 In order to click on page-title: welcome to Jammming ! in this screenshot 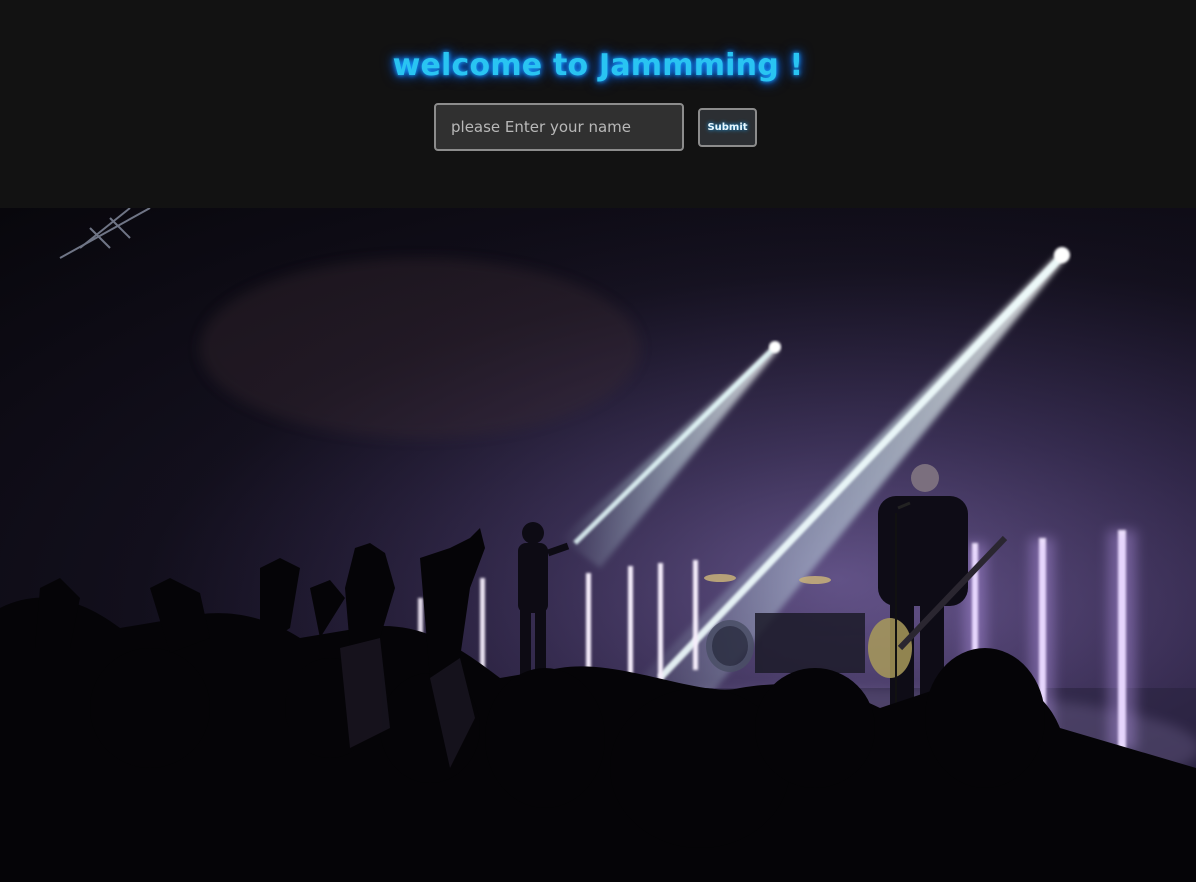, I will do `click(598, 65)`.